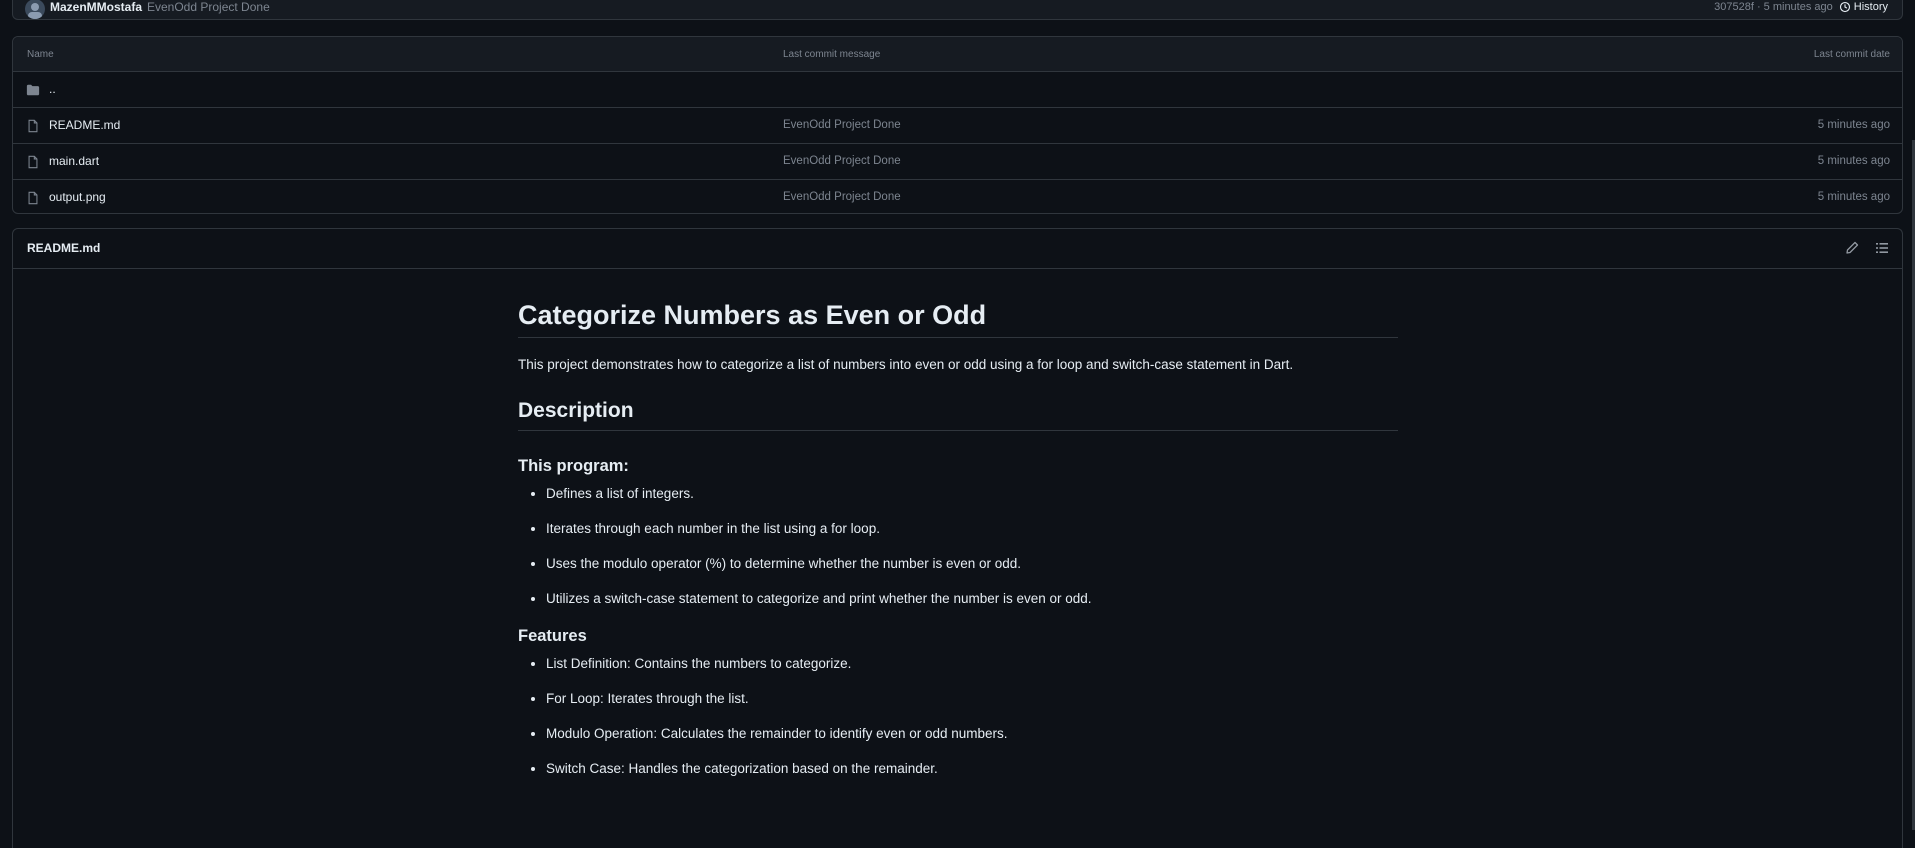  What do you see at coordinates (40, 54) in the screenshot?
I see `header-name: Name` at bounding box center [40, 54].